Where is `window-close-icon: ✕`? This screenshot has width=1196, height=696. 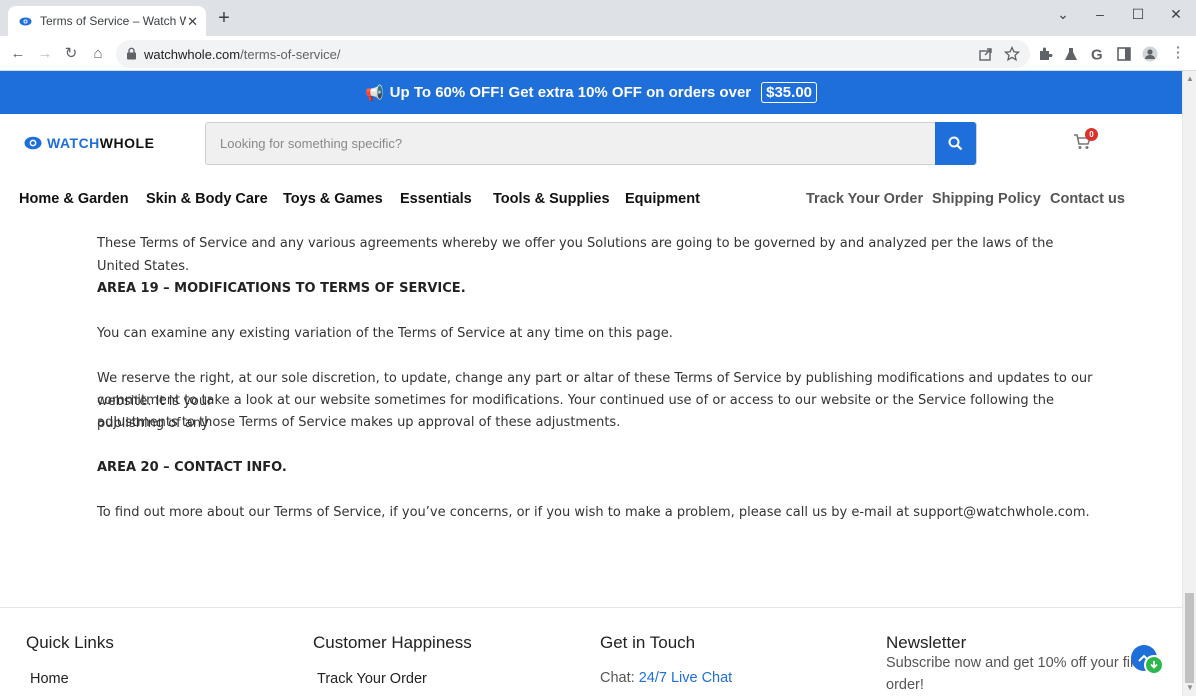 window-close-icon: ✕ is located at coordinates (1176, 14).